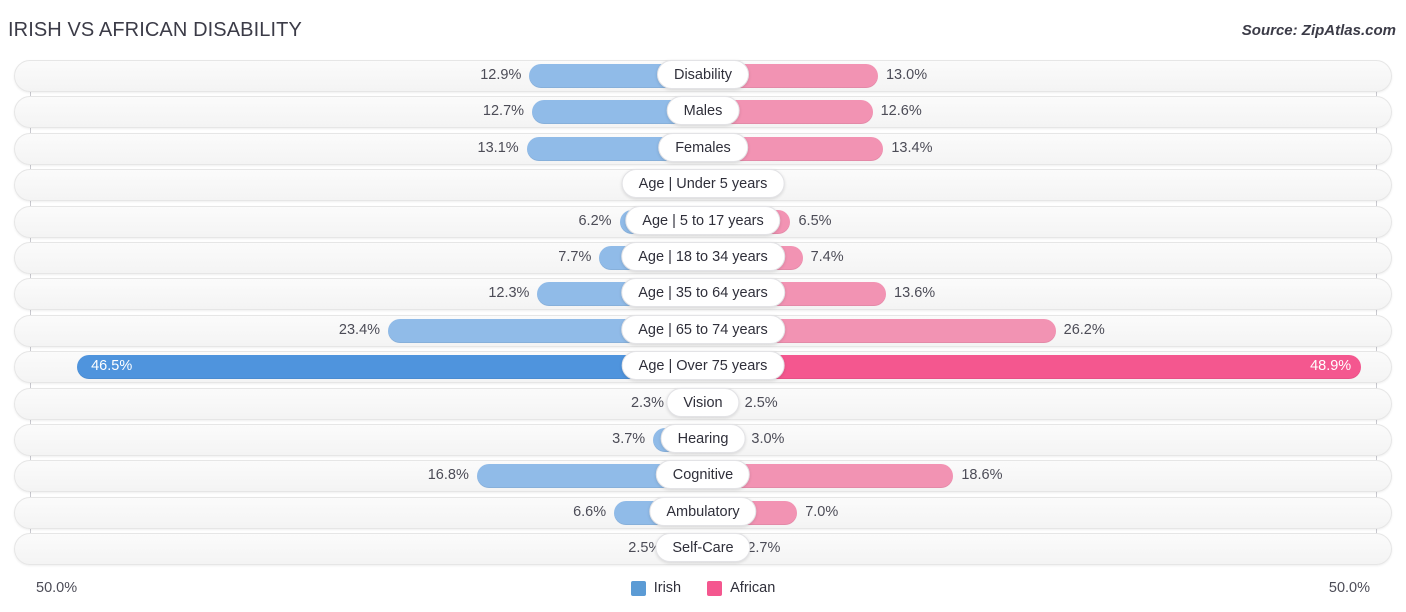 This screenshot has height=612, width=1406. I want to click on category-label: Males, so click(703, 111).